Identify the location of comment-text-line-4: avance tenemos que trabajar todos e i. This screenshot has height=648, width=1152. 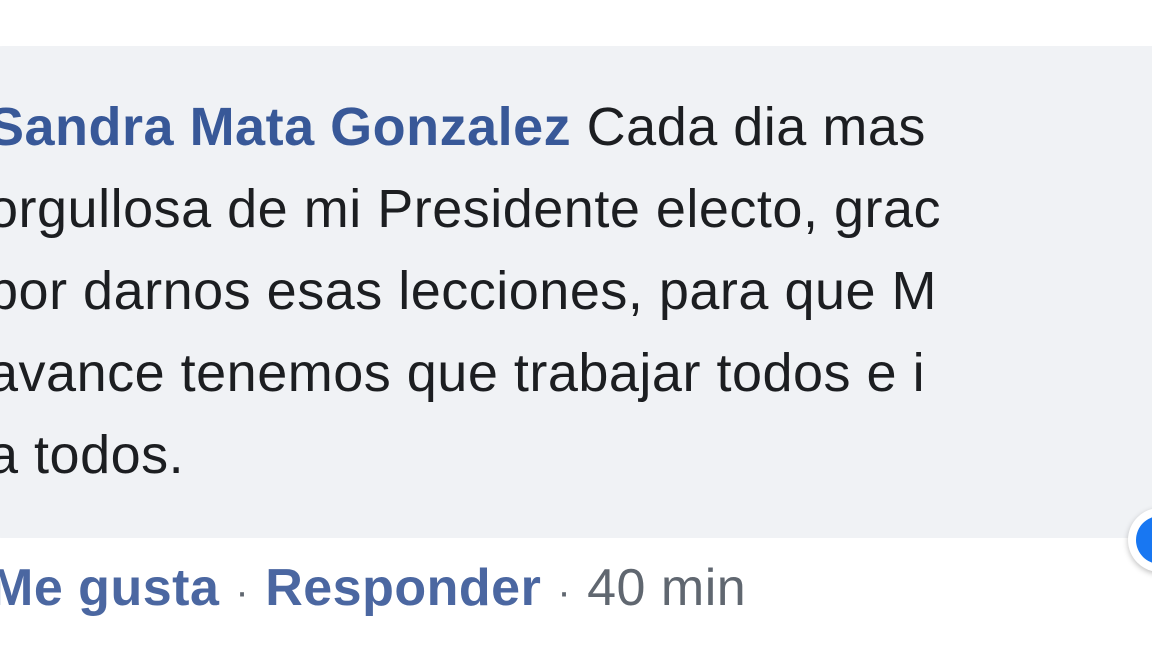
(463, 373).